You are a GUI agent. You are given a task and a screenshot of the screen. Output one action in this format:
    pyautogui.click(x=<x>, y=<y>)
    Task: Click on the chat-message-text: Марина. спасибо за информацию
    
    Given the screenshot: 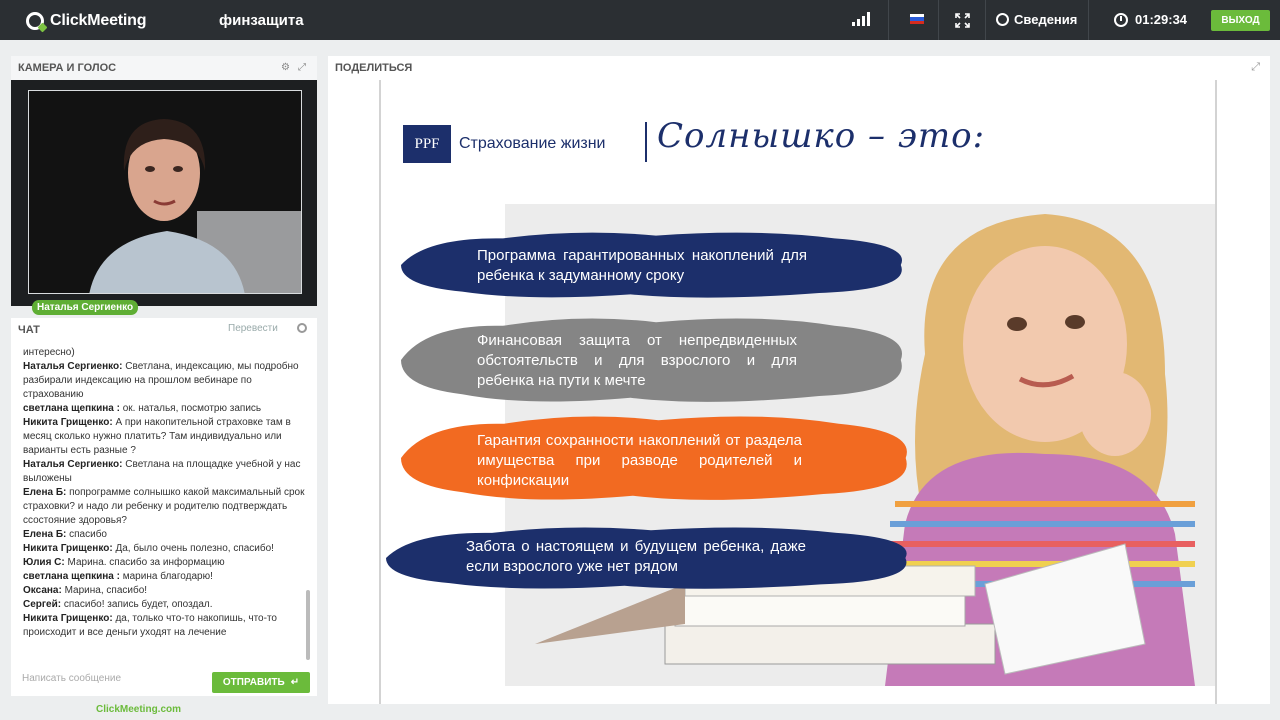 What is the action you would take?
    pyautogui.click(x=146, y=562)
    